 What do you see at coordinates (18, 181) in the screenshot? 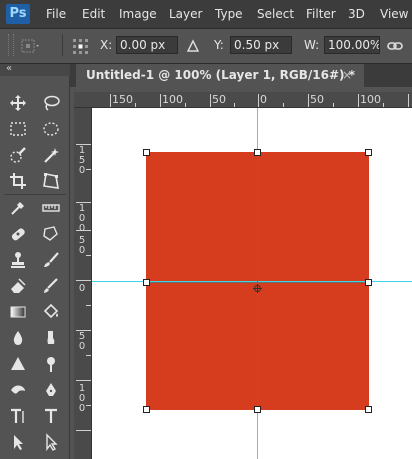
I see `crop-tool-icon` at bounding box center [18, 181].